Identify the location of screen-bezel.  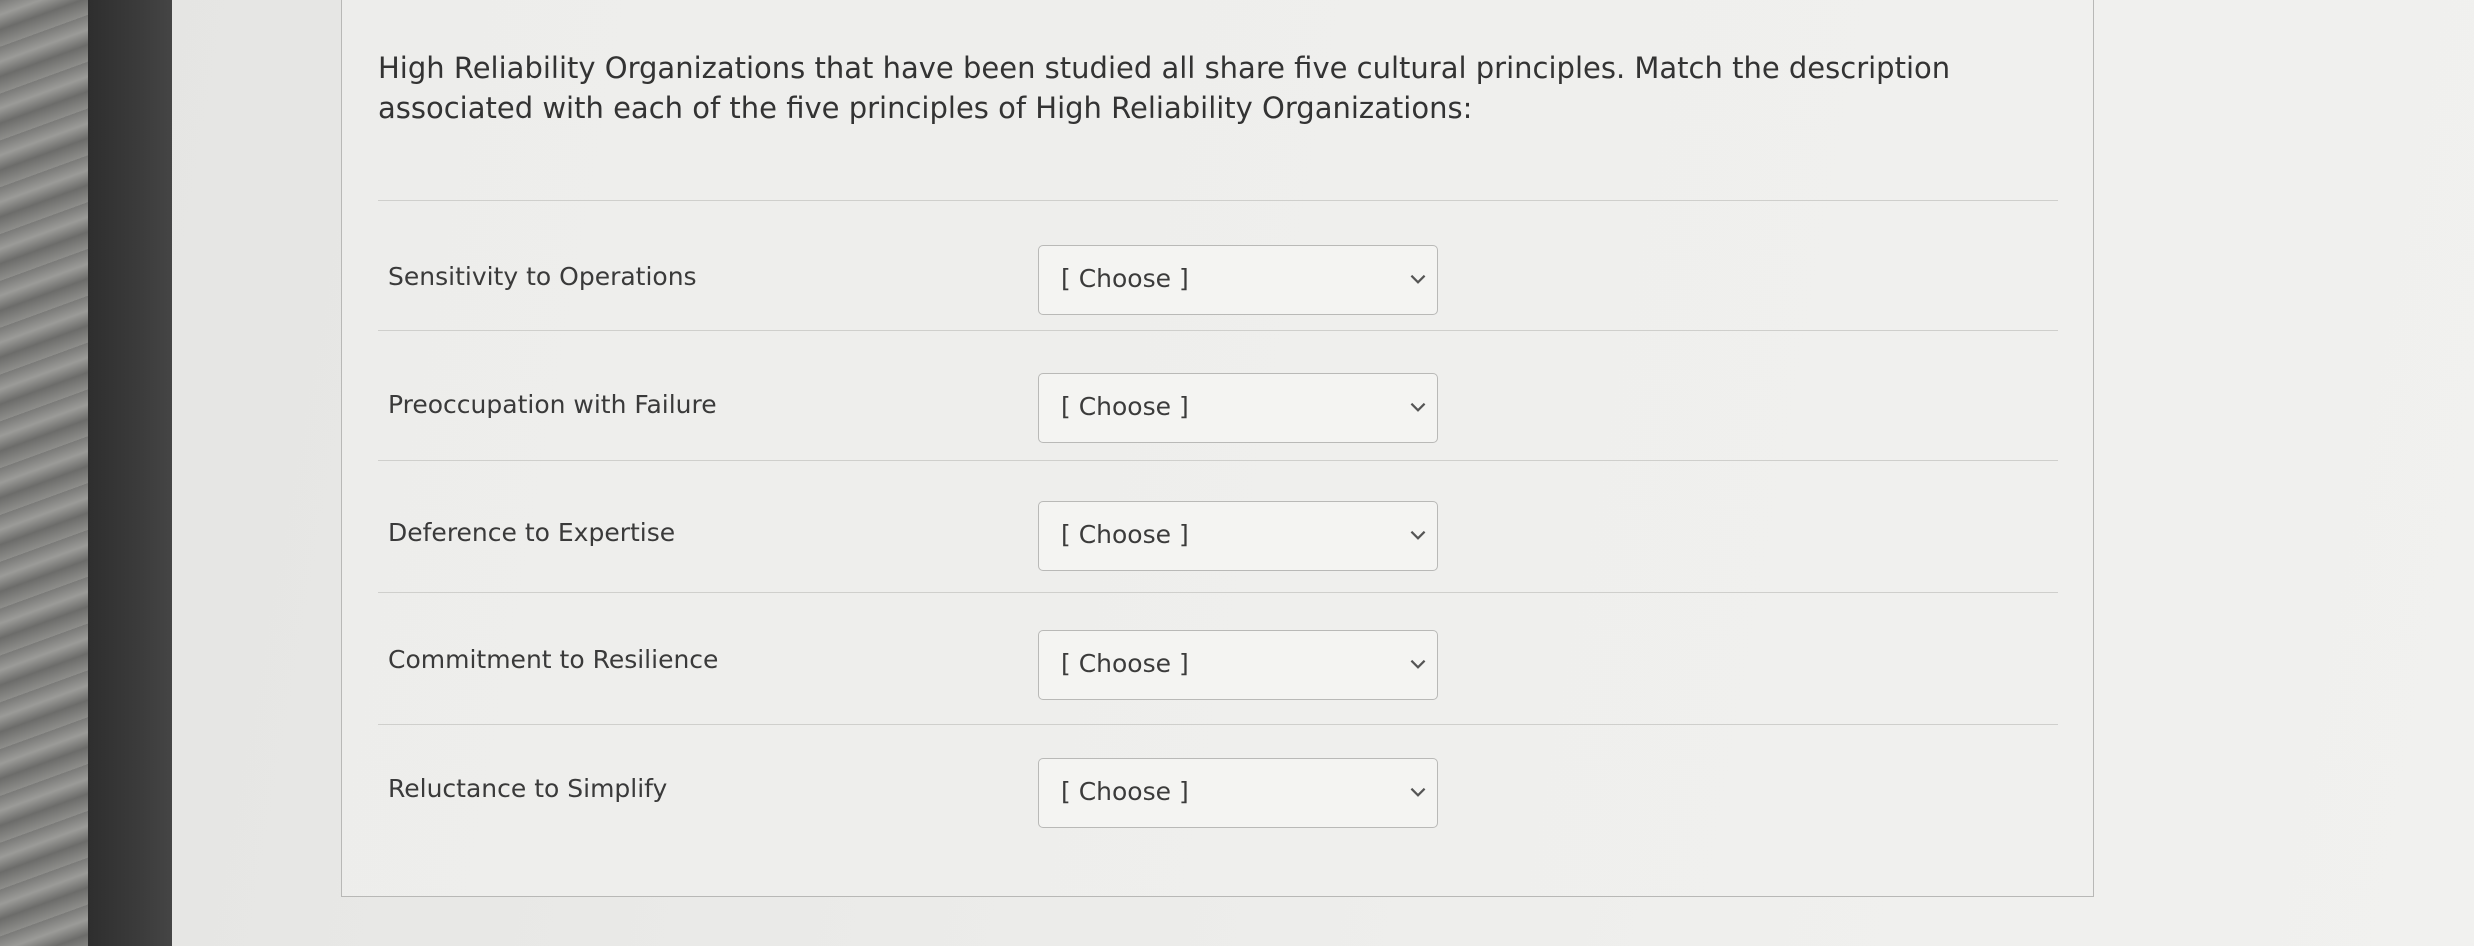
(130, 473).